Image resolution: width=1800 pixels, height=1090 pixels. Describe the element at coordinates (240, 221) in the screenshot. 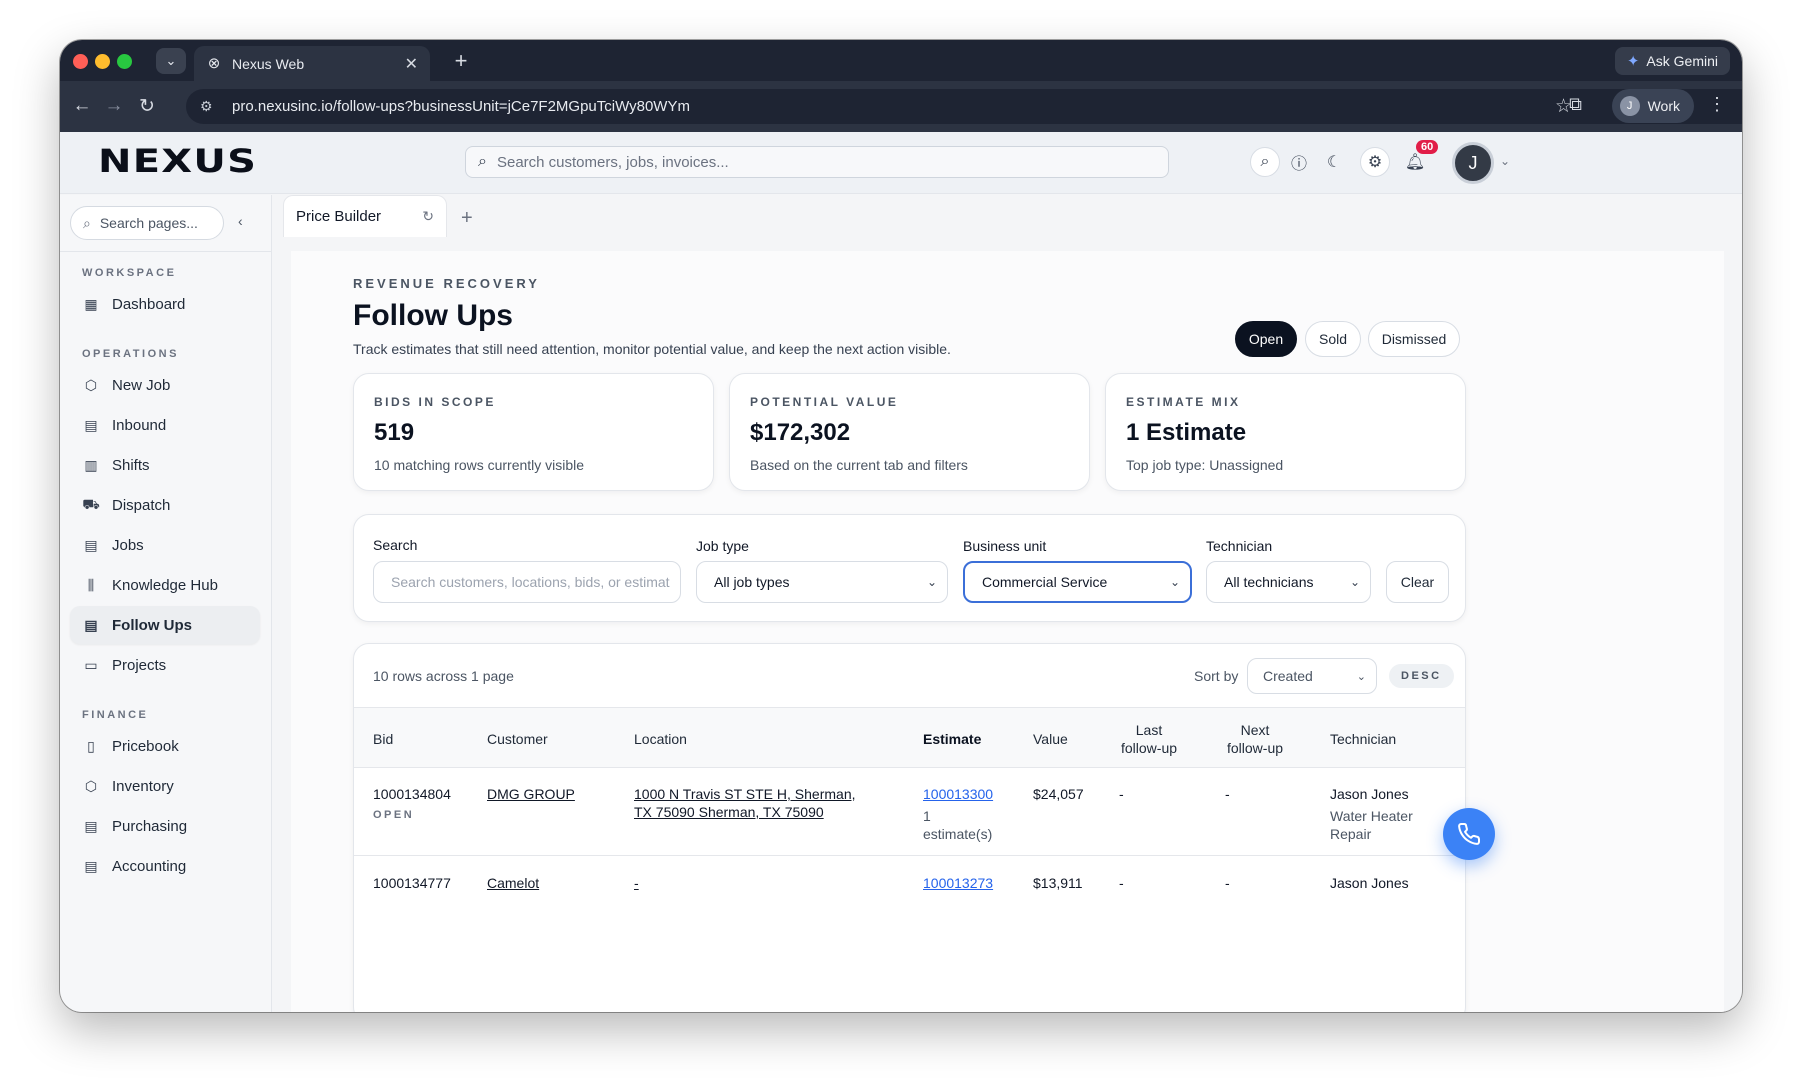

I see `collapse-sidebar-icon: ‹` at that location.